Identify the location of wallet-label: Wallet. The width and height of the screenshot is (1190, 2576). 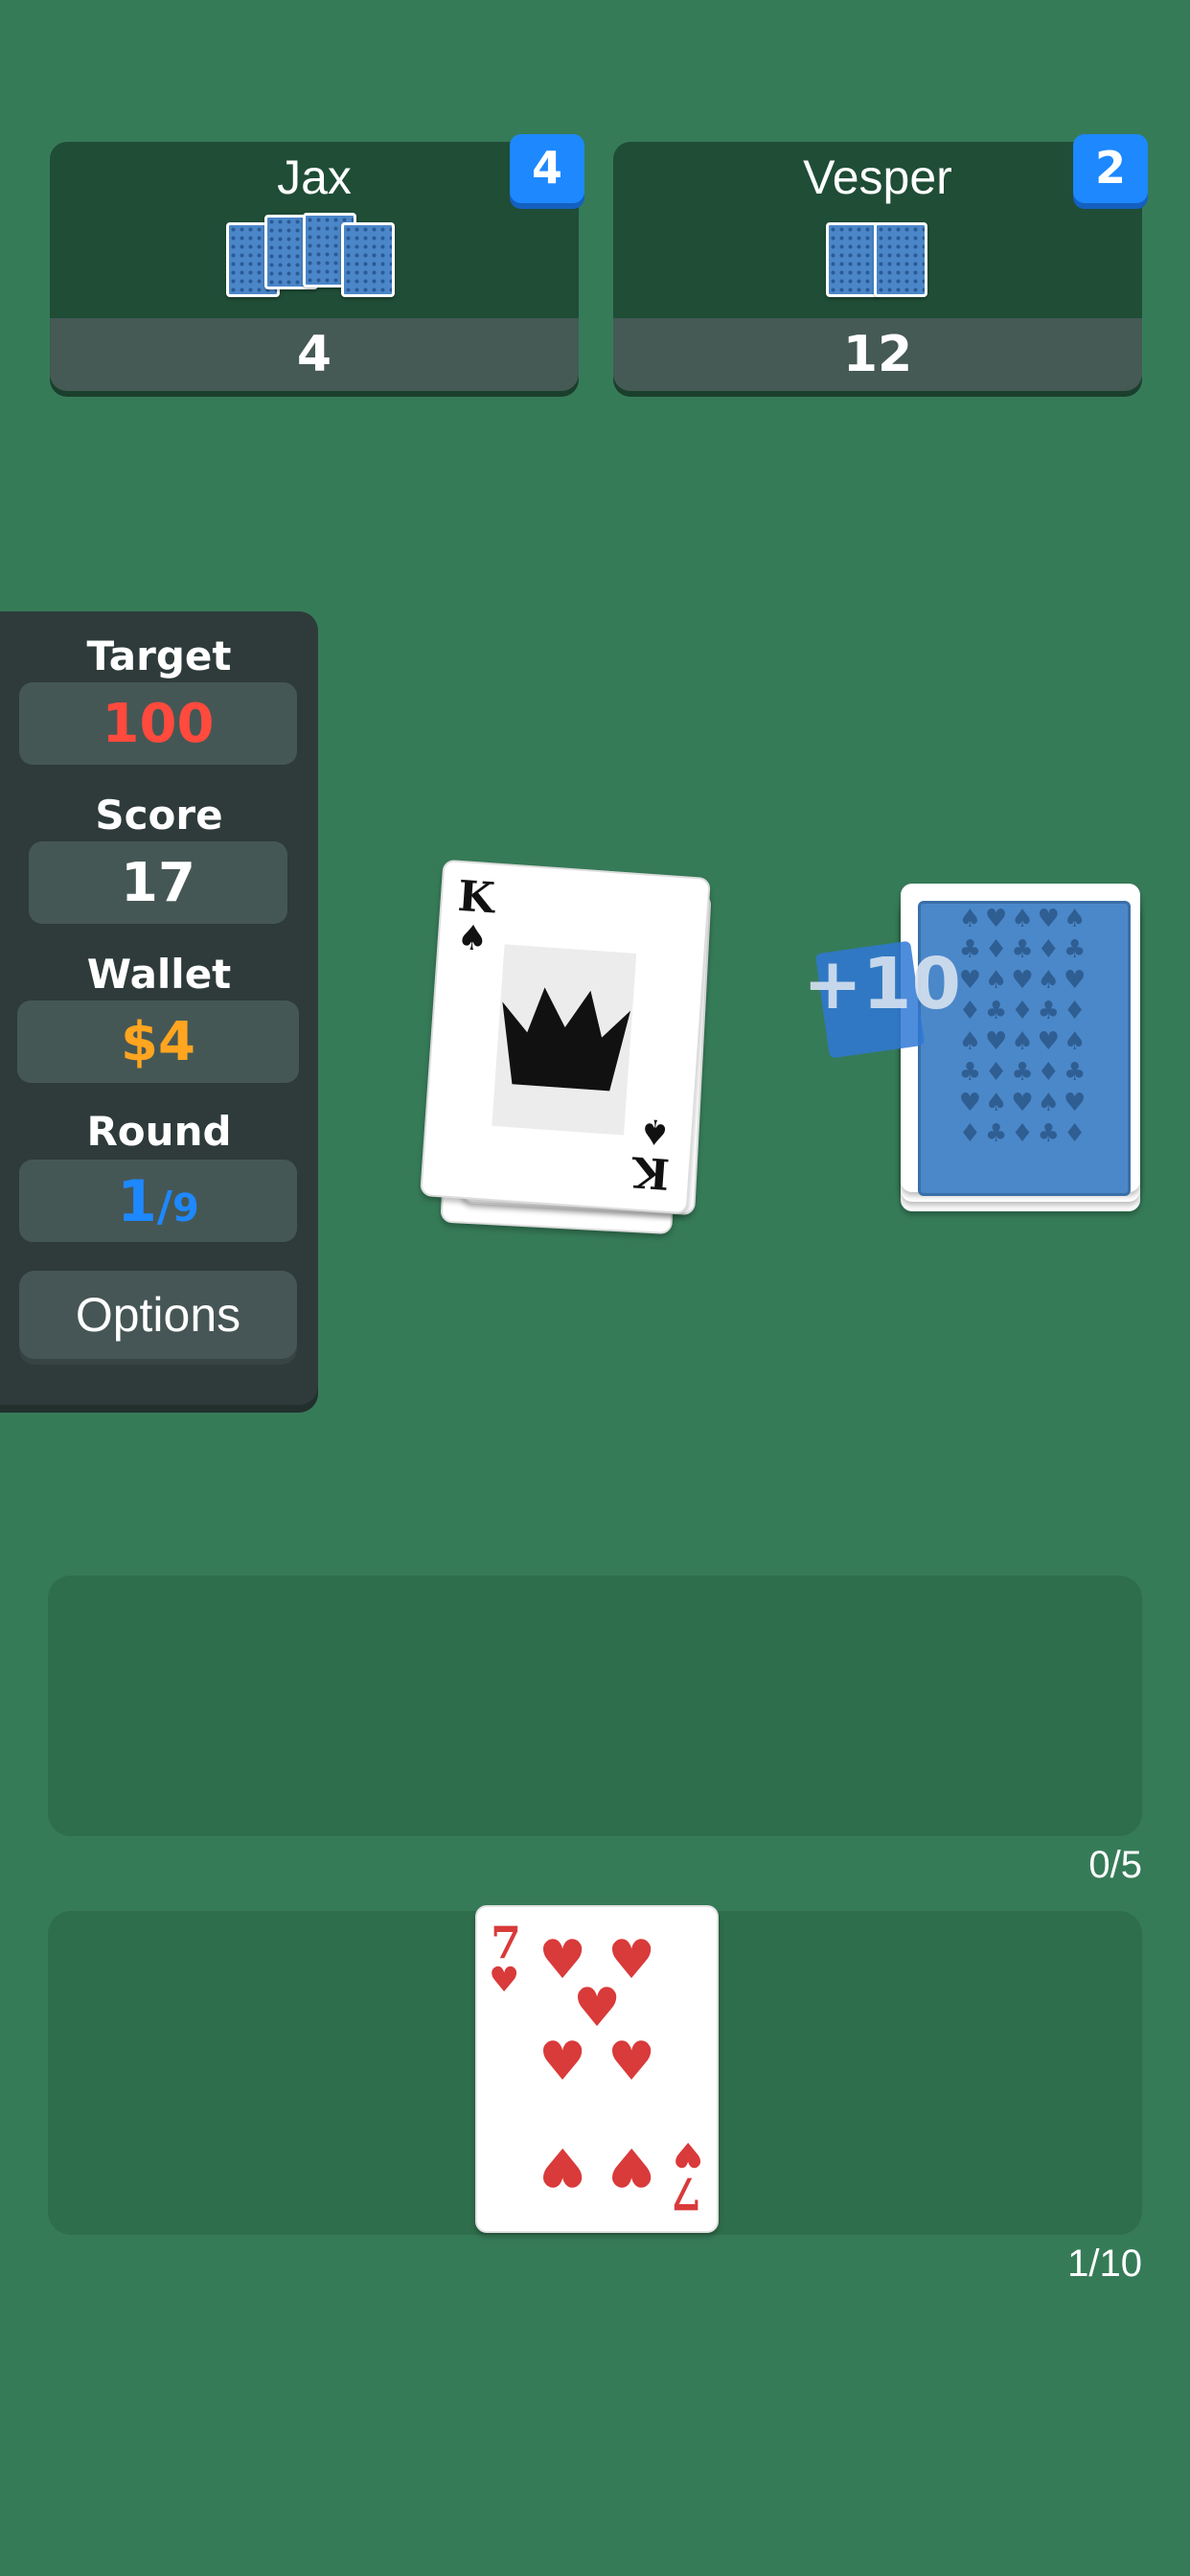
(159, 974).